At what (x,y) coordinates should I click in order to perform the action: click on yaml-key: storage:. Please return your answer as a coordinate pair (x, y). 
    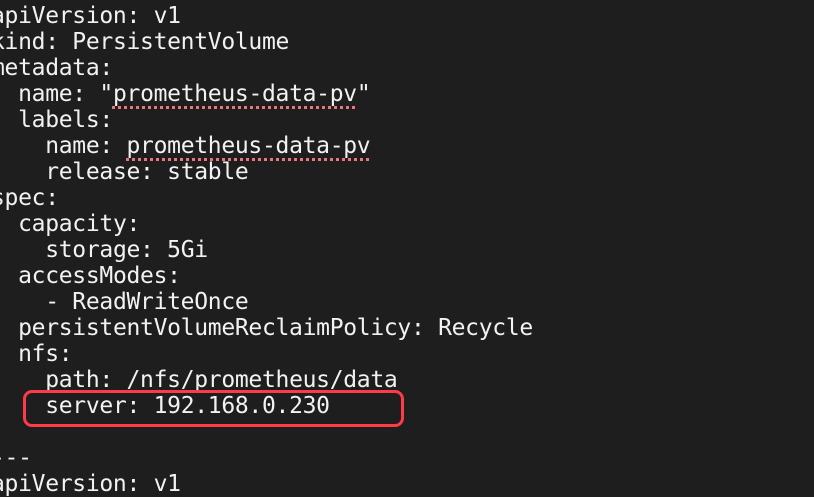
    Looking at the image, I should click on (99, 250).